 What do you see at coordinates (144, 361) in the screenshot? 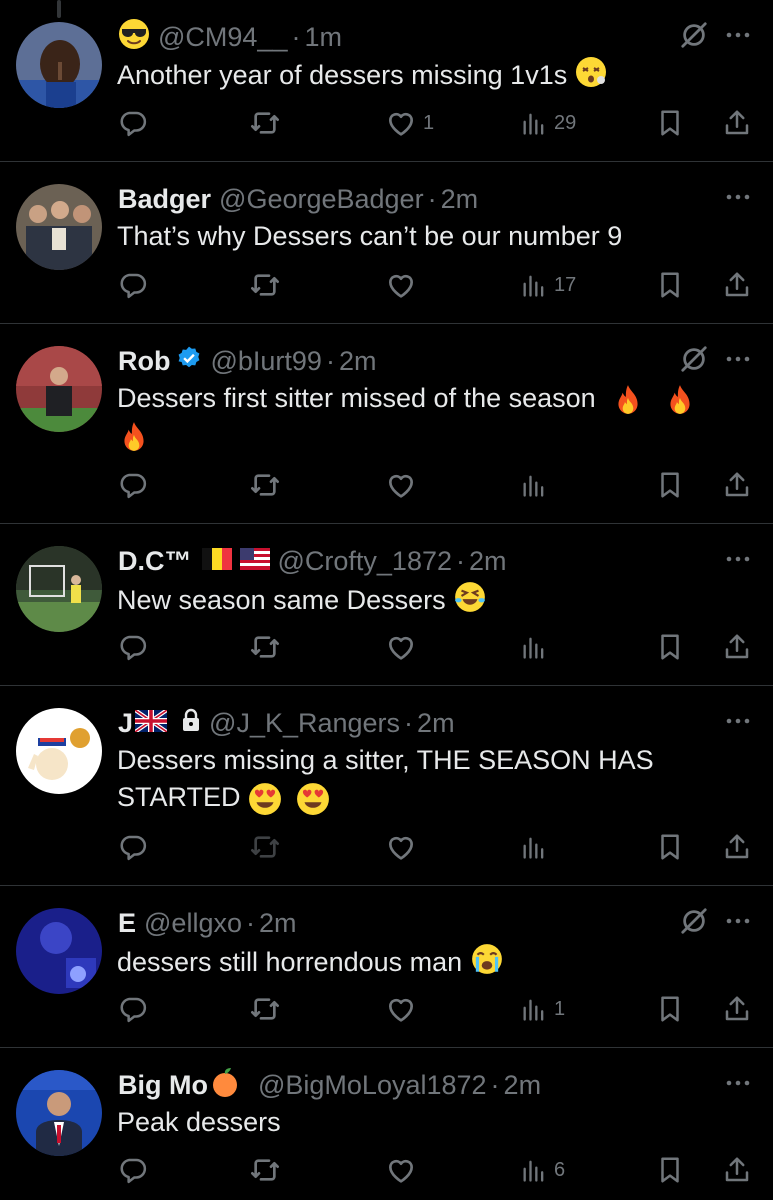
I see `display-name: Rob` at bounding box center [144, 361].